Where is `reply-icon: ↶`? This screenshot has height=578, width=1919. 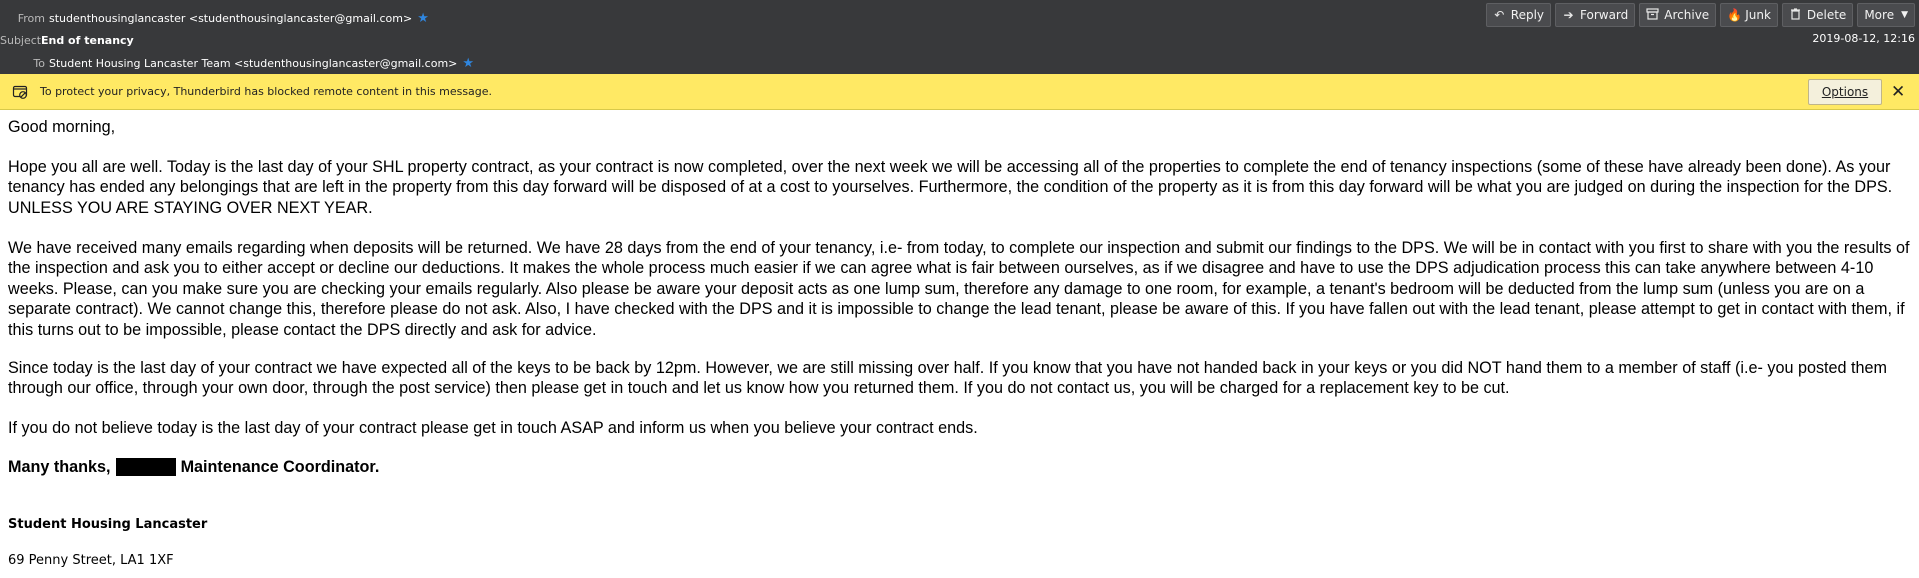 reply-icon: ↶ is located at coordinates (1499, 15).